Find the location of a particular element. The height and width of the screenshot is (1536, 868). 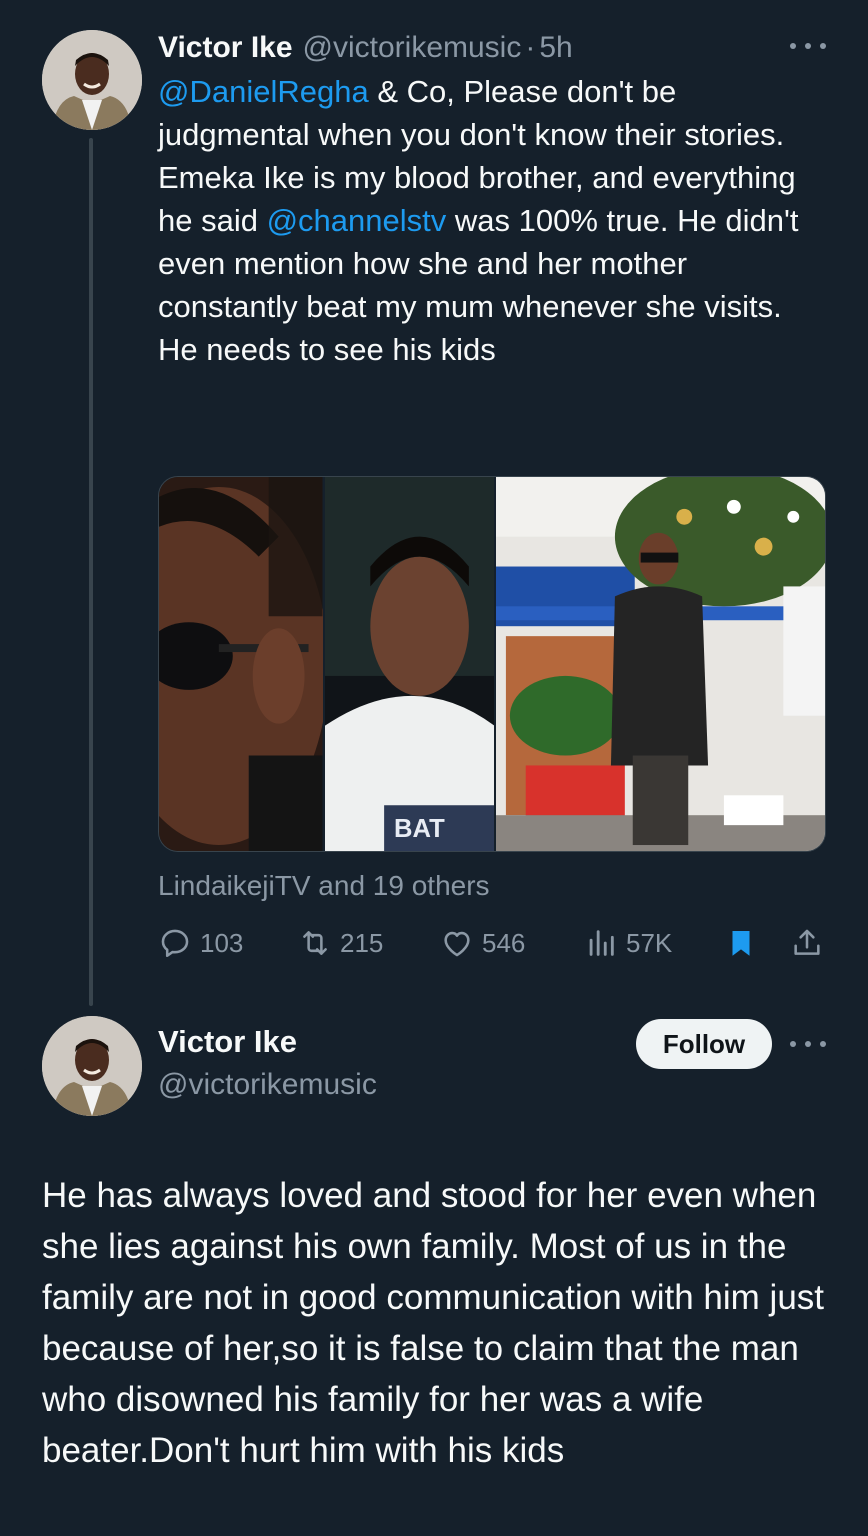

follow-button: Follow is located at coordinates (704, 1044).